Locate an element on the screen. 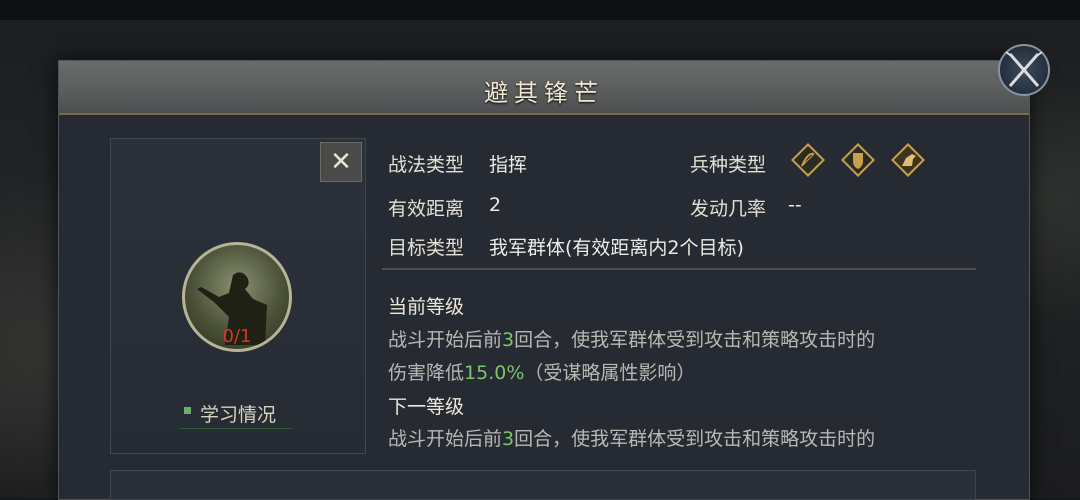 The width and height of the screenshot is (1080, 500). next-level-heading: 下一等级 is located at coordinates (426, 407).